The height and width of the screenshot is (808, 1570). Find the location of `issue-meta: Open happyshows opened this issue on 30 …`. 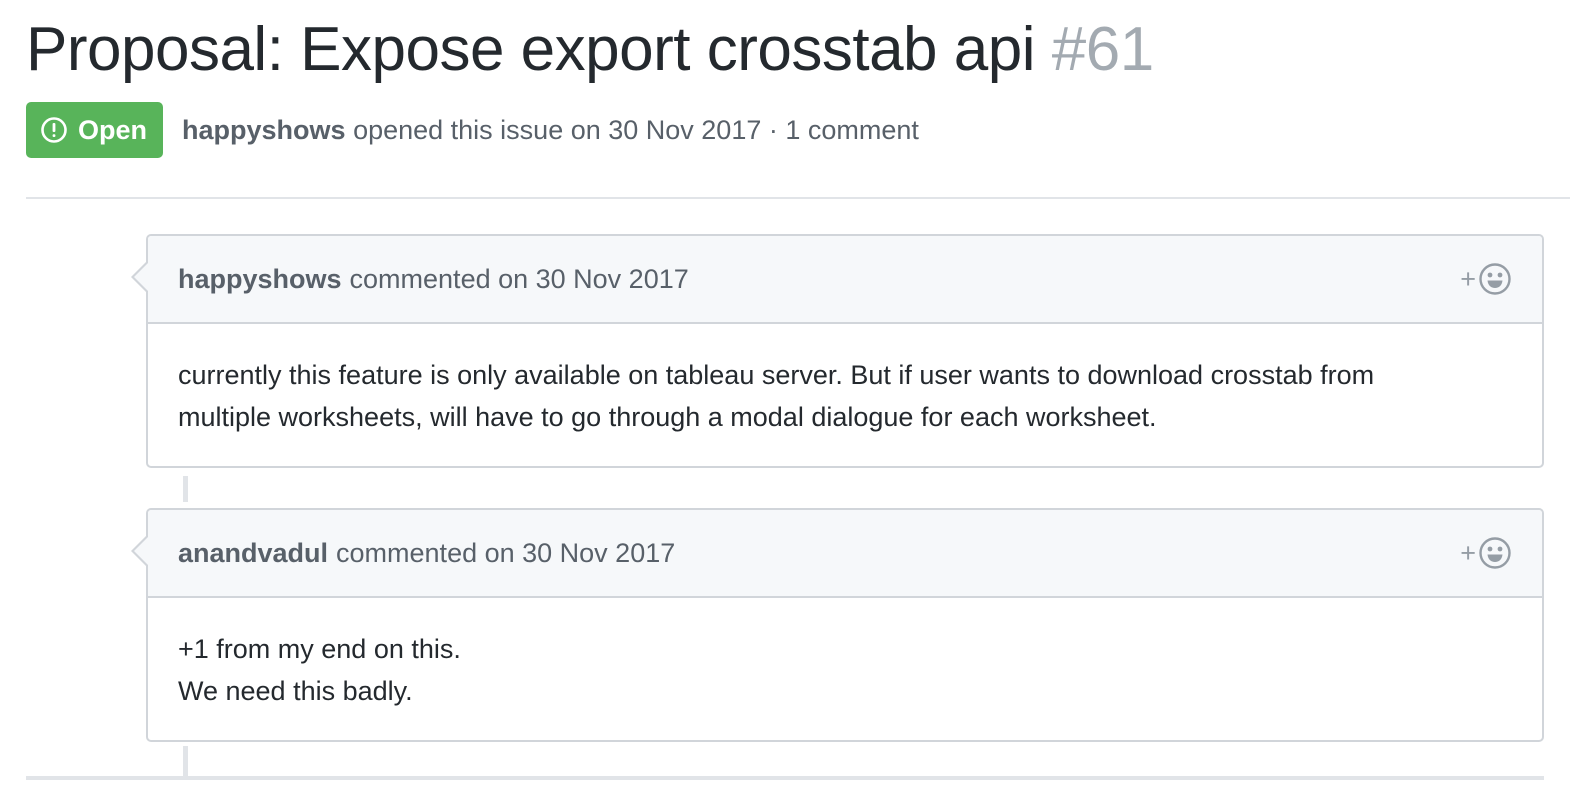

issue-meta: Open happyshows opened this issue on 30 … is located at coordinates (472, 130).